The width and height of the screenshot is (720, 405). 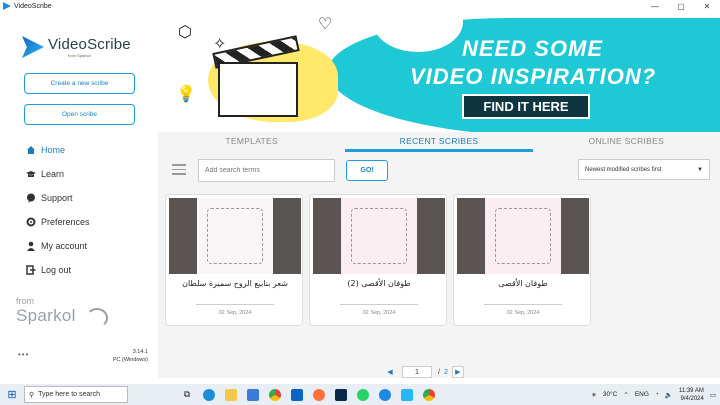 I want to click on tab-online-scribes: ONLINE SCRIBES, so click(x=626, y=142).